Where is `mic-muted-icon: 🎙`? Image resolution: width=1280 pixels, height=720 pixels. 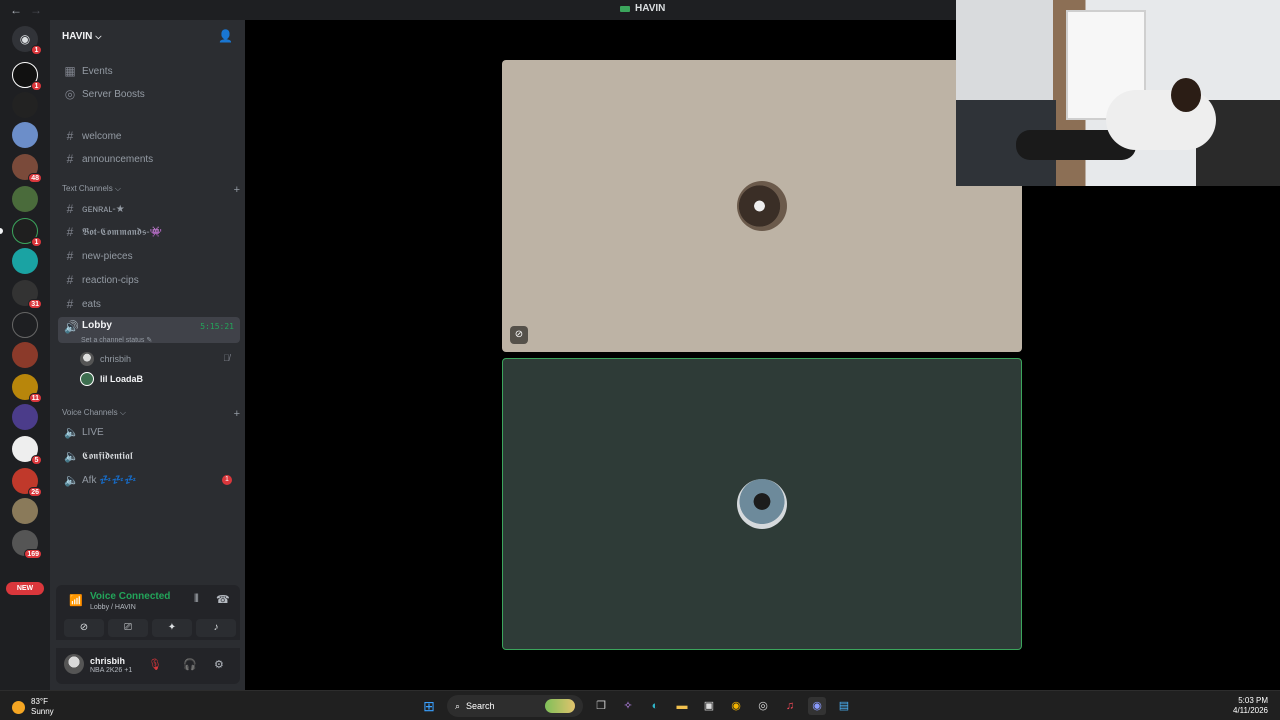
mic-muted-icon: 🎙 is located at coordinates (155, 664).